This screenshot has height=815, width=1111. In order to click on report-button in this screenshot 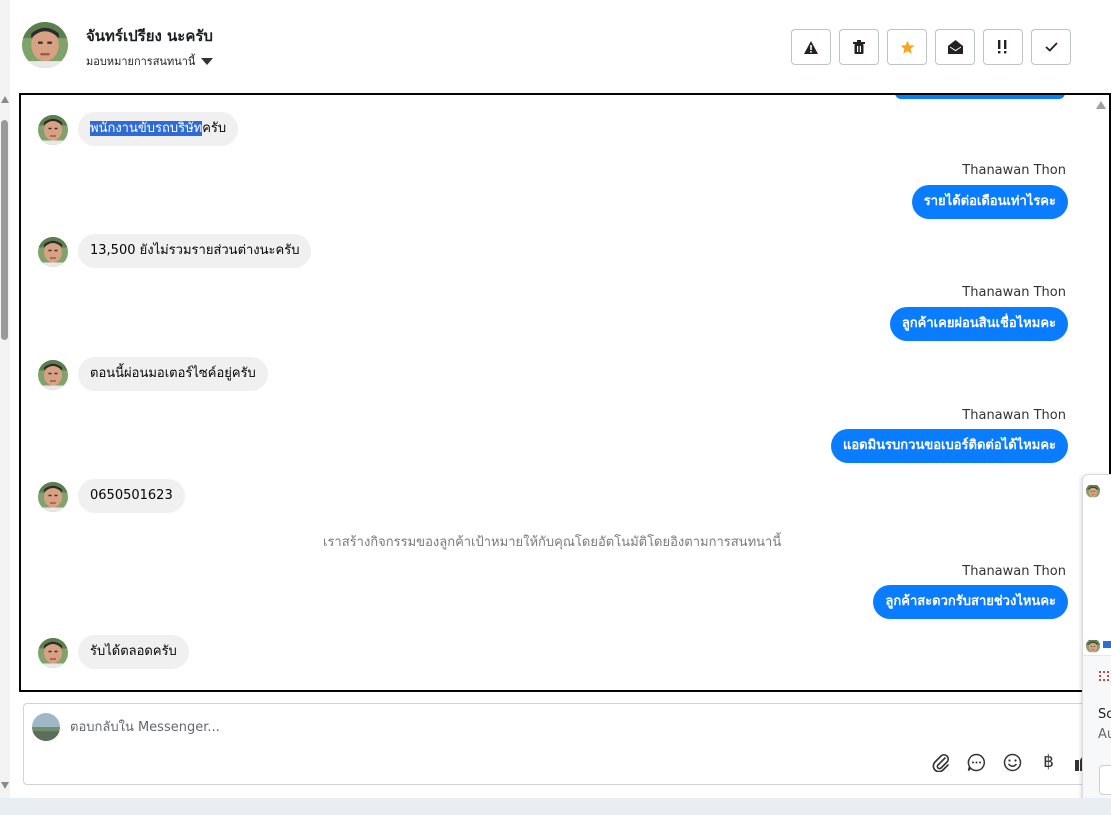, I will do `click(811, 47)`.